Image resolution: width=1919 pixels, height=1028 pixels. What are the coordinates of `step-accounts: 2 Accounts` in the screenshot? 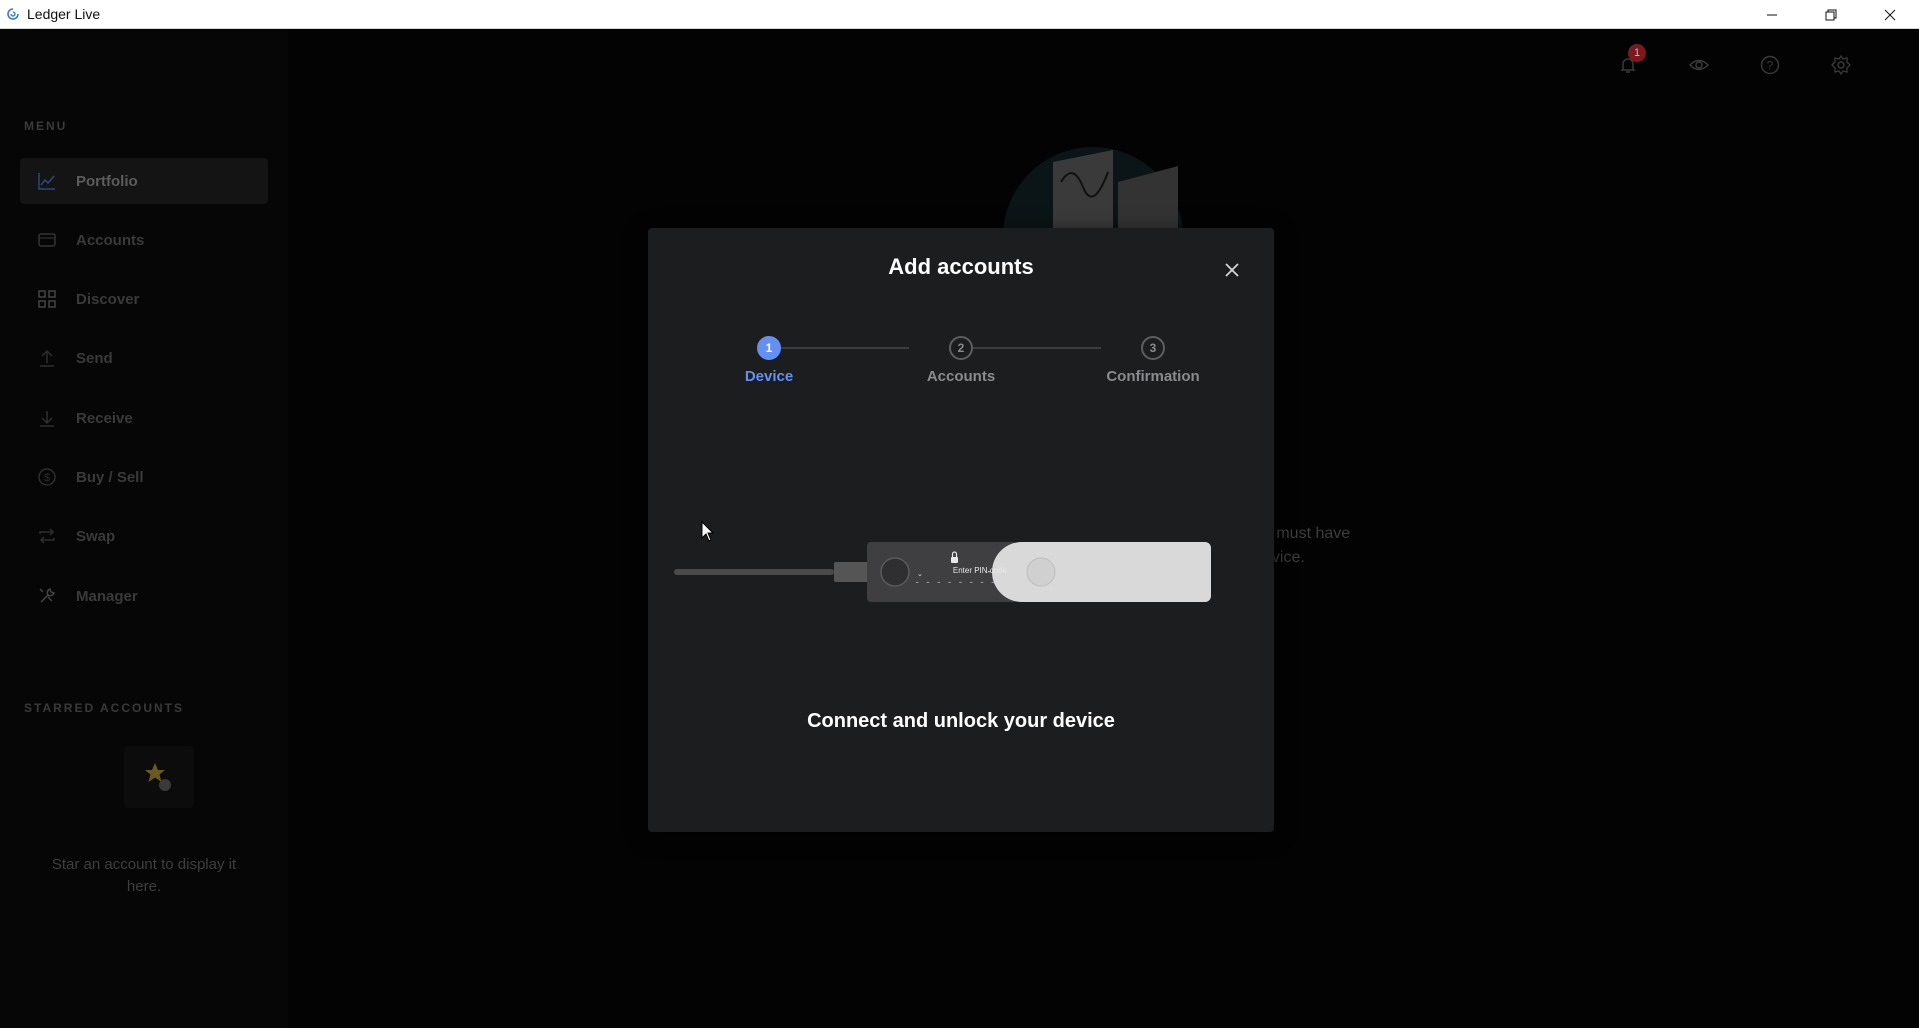 It's located at (961, 360).